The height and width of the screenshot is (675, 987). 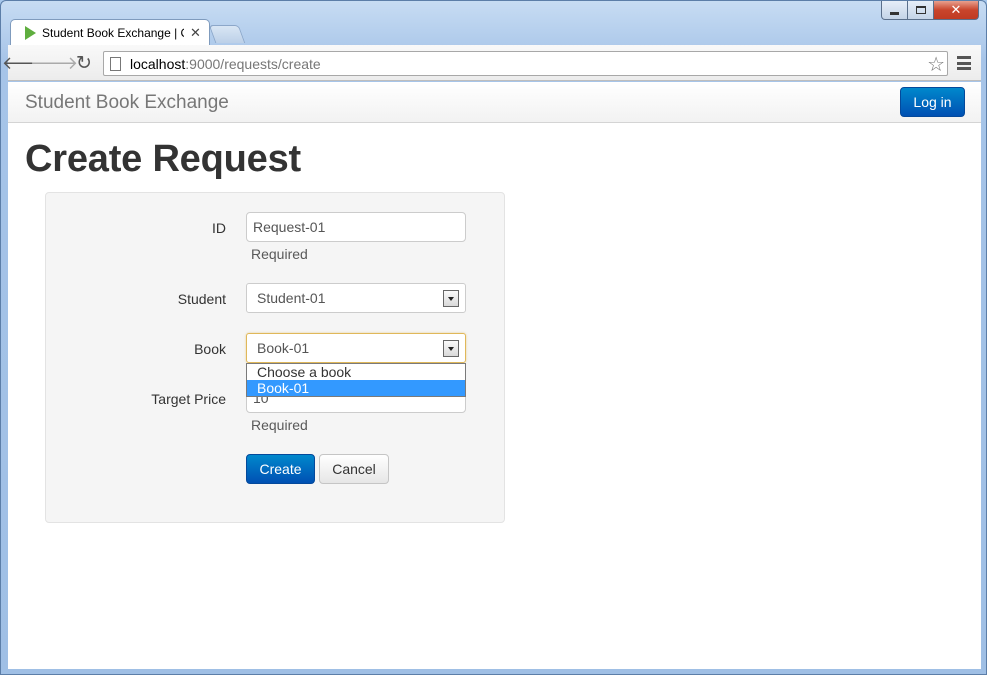 What do you see at coordinates (227, 34) in the screenshot?
I see `new-tab-button` at bounding box center [227, 34].